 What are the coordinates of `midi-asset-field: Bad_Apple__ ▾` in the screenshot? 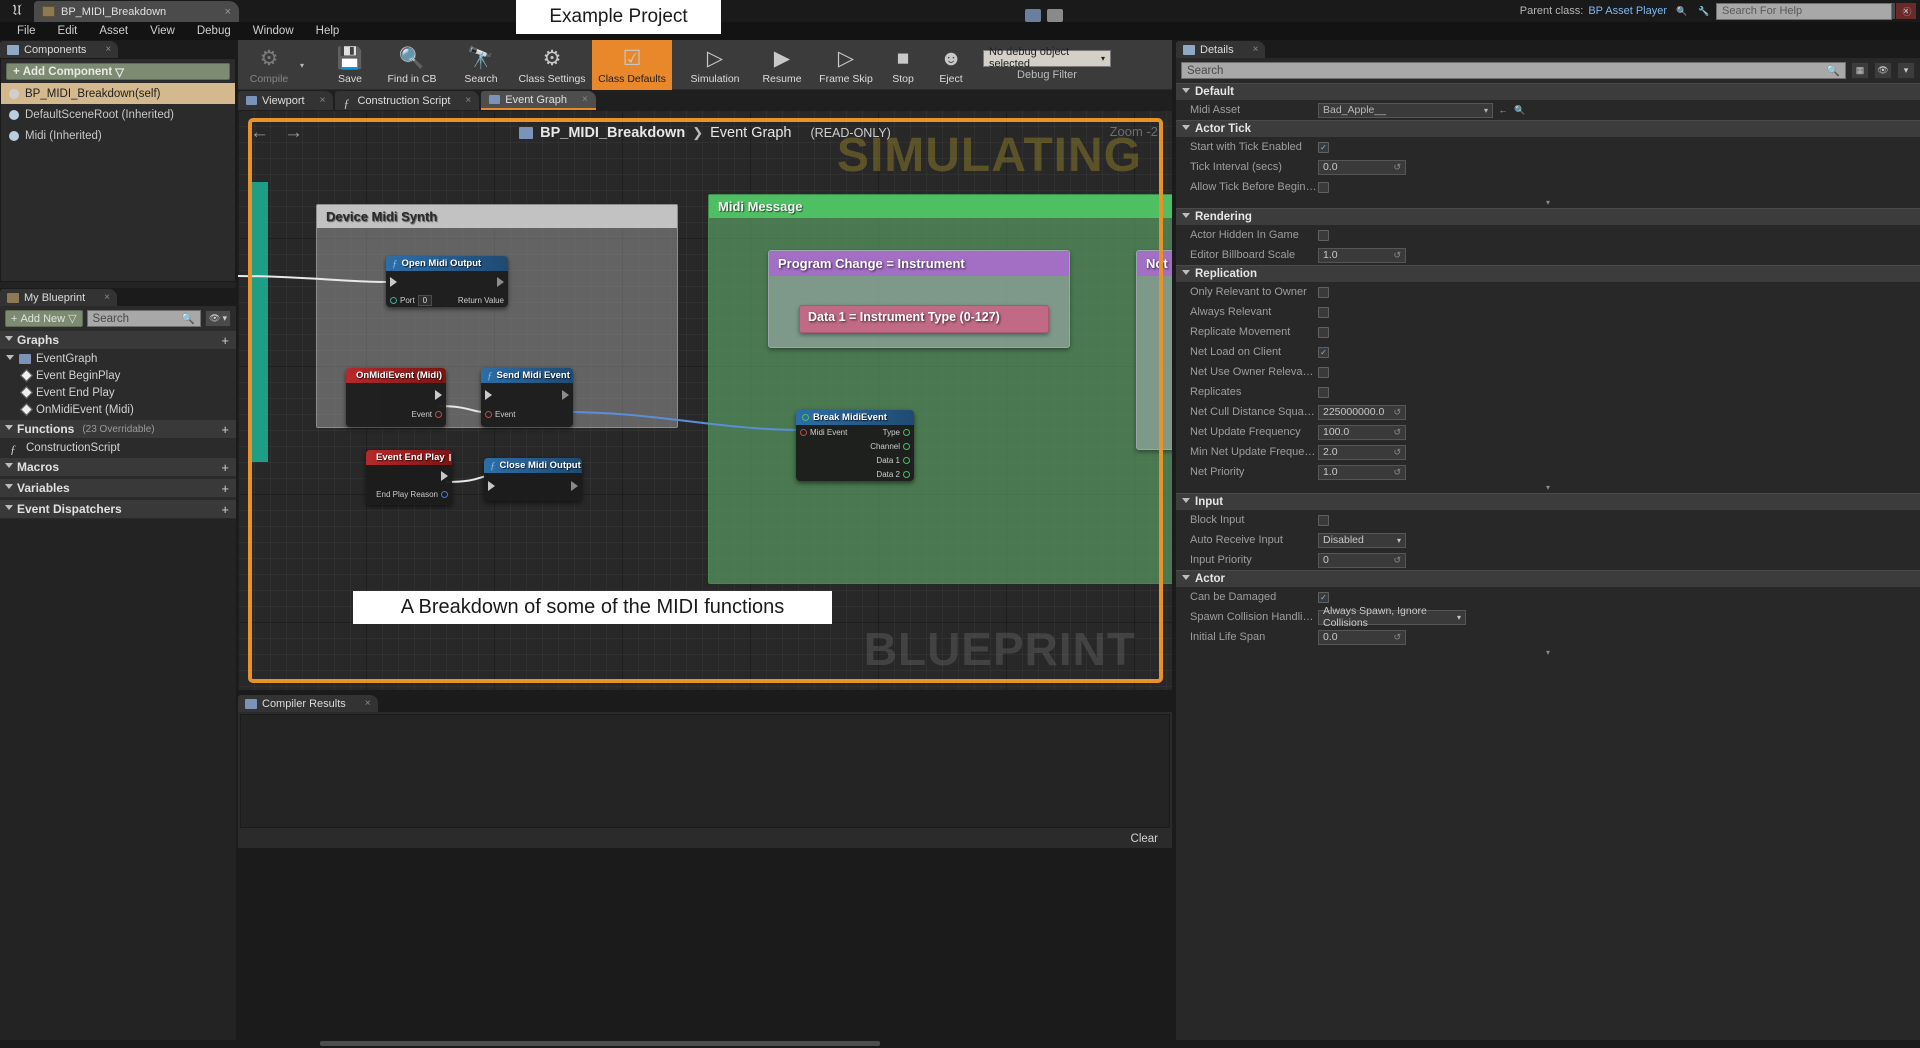 It's located at (1405, 110).